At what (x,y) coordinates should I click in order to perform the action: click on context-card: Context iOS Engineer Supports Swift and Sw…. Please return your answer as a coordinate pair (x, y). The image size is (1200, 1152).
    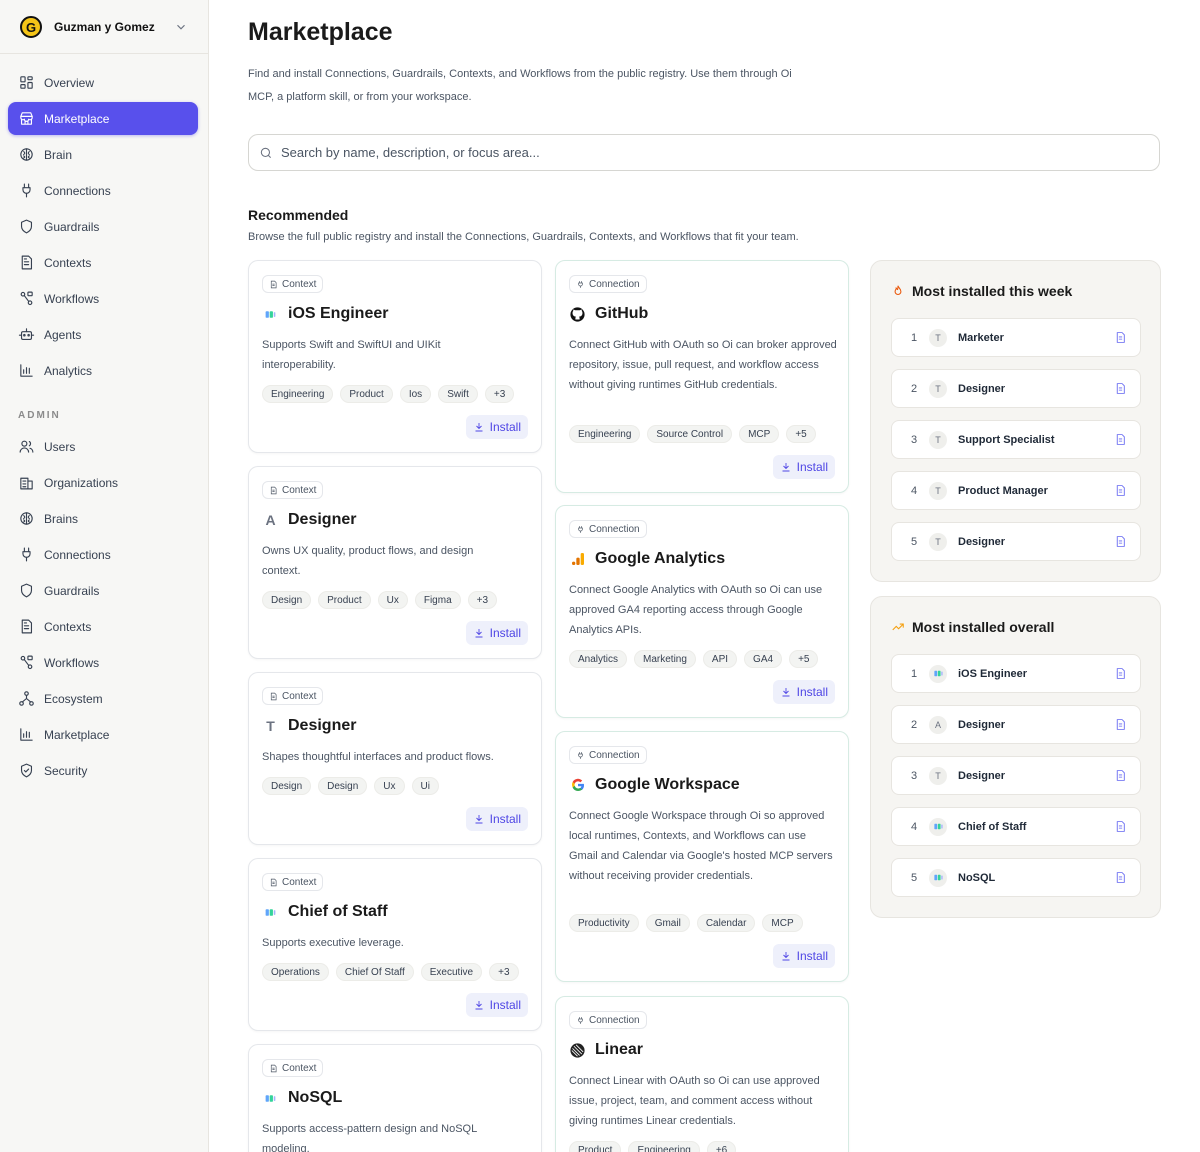
    Looking at the image, I should click on (395, 356).